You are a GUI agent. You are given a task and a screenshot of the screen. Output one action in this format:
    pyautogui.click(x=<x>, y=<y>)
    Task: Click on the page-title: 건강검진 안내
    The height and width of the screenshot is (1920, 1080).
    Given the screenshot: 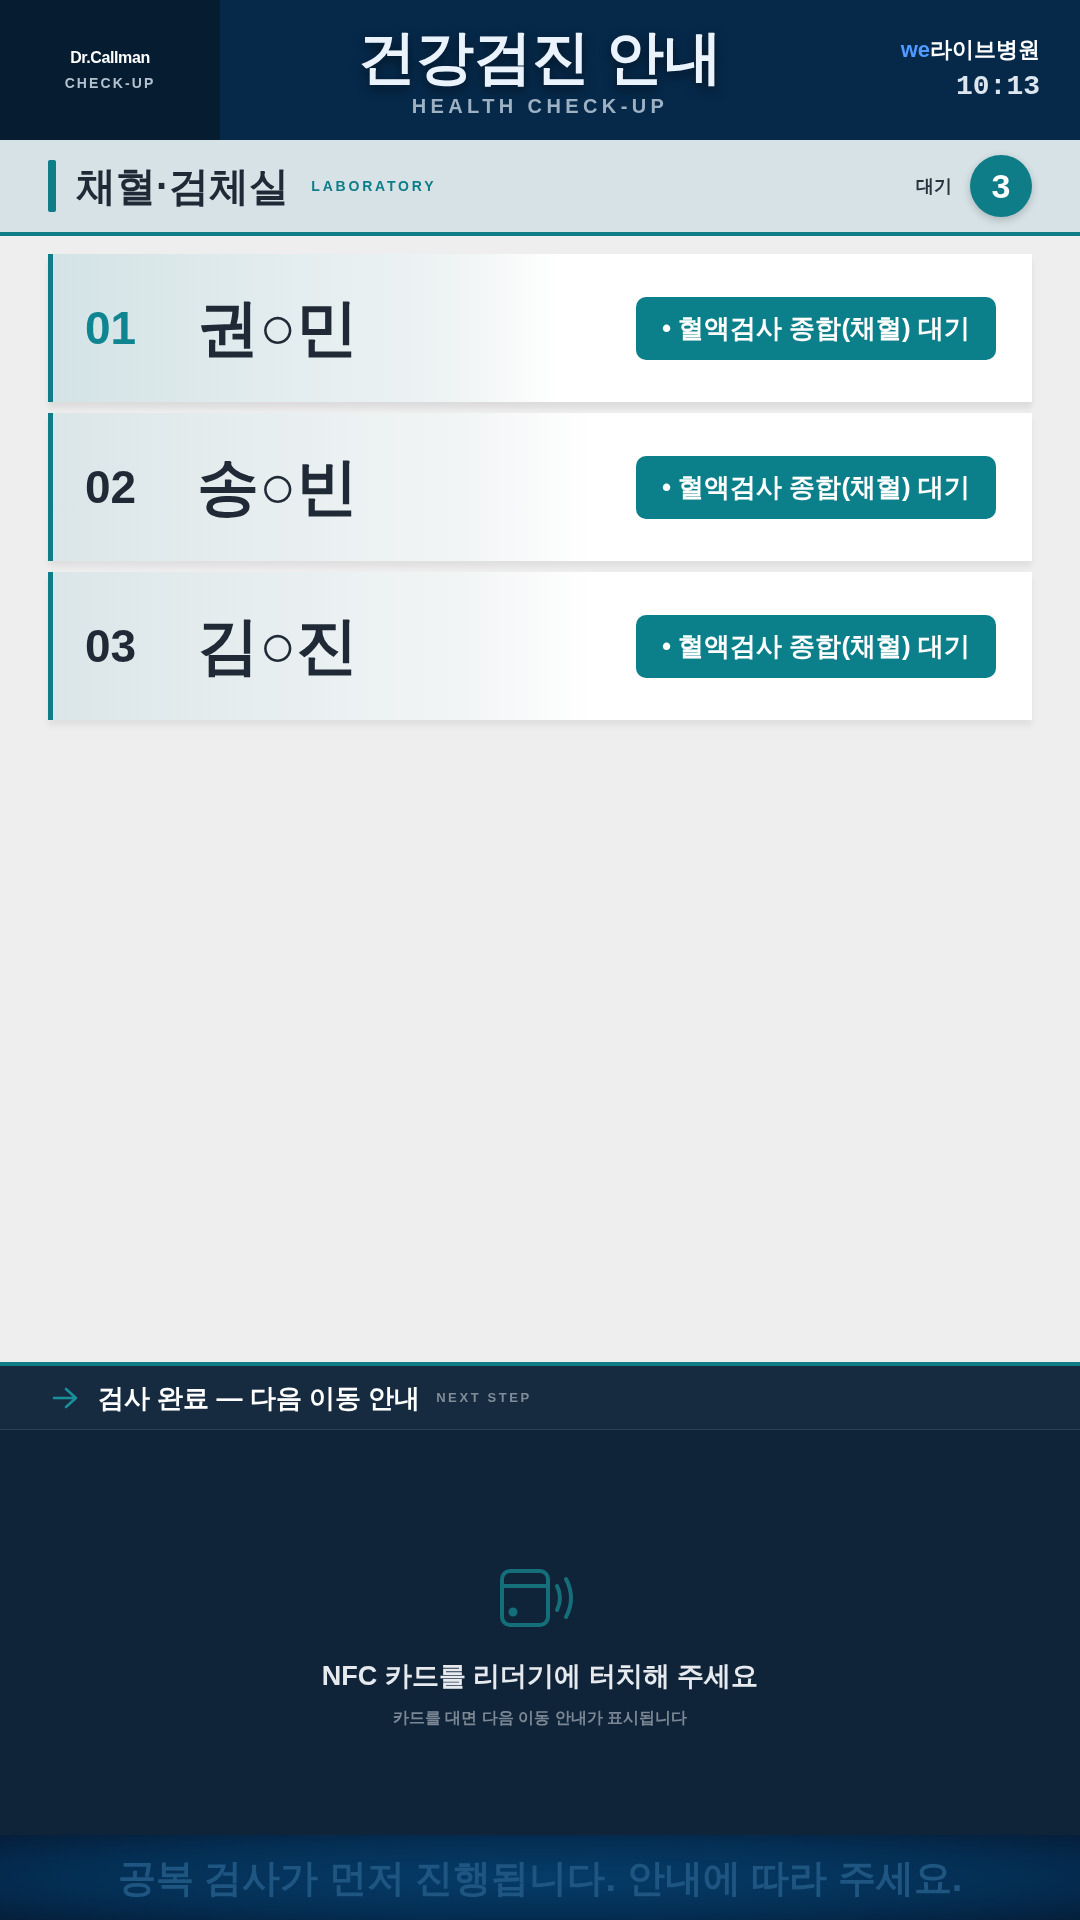 What is the action you would take?
    pyautogui.click(x=540, y=57)
    